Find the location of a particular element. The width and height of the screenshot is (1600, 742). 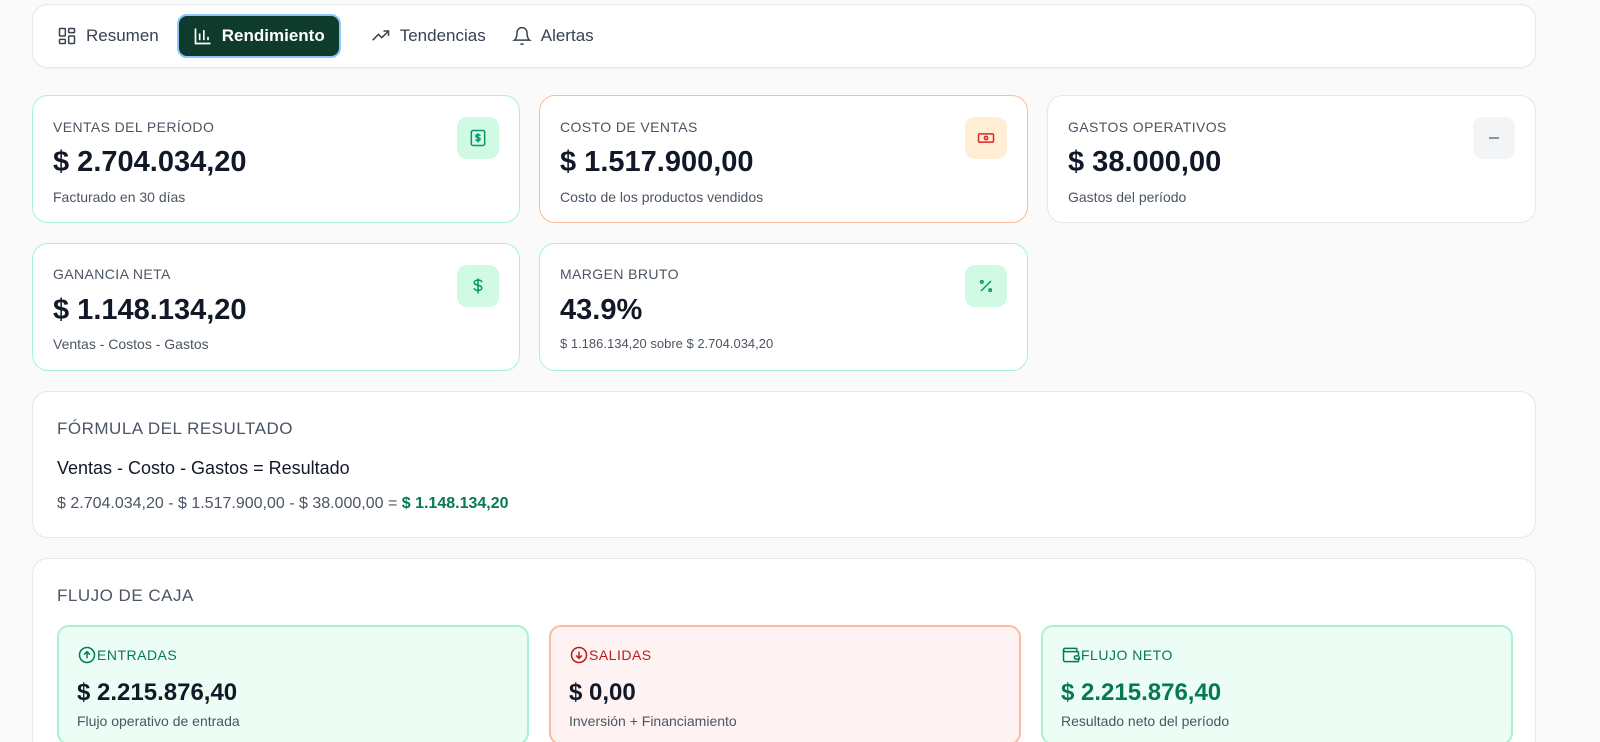

kpi-sub: Ventas - Costos - Gastos is located at coordinates (131, 344).